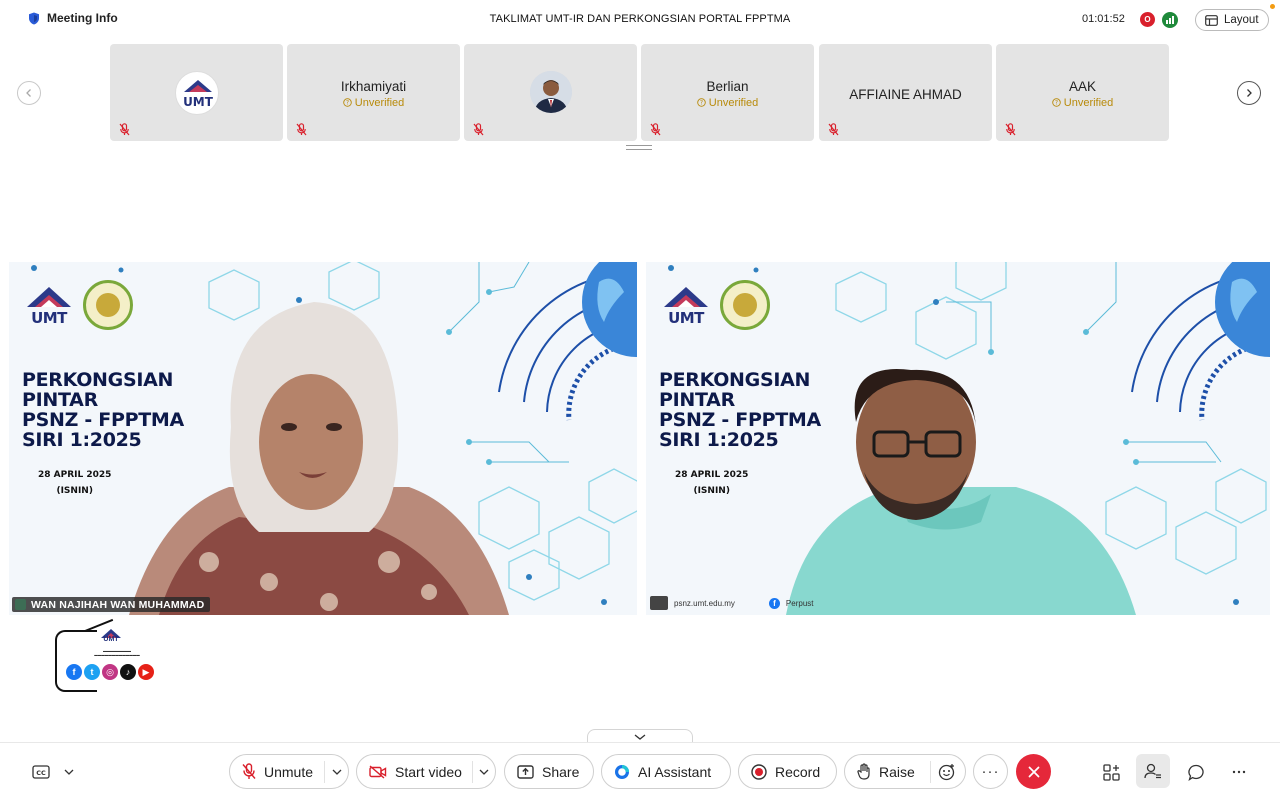 This screenshot has height=800, width=1280. I want to click on layout-icon, so click(1211, 20).